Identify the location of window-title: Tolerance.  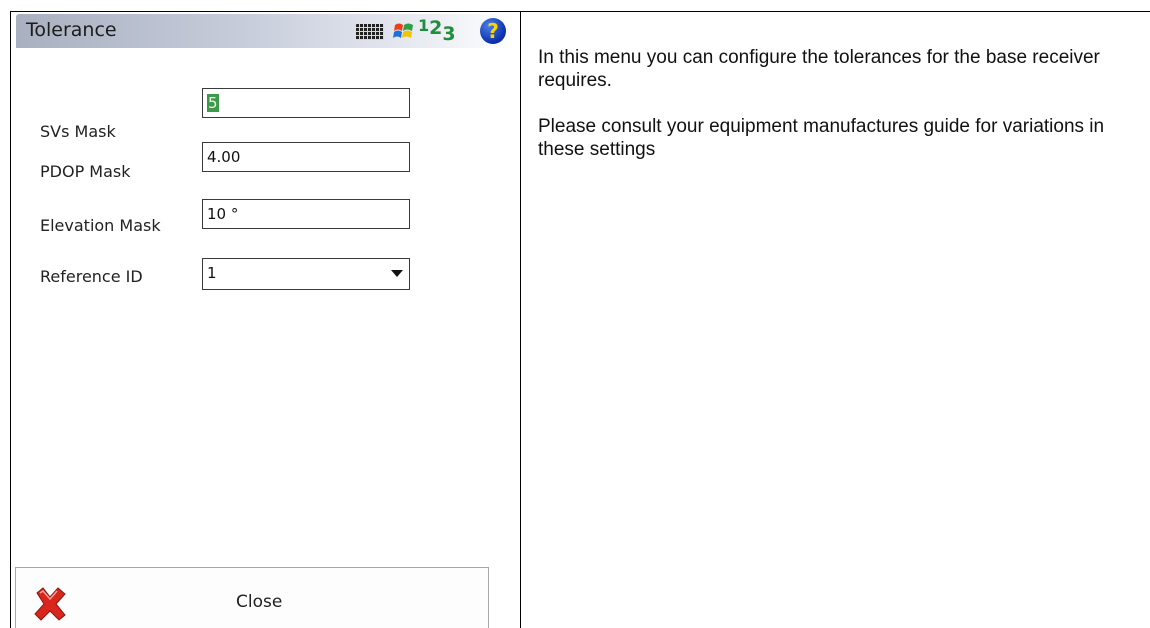
(71, 30).